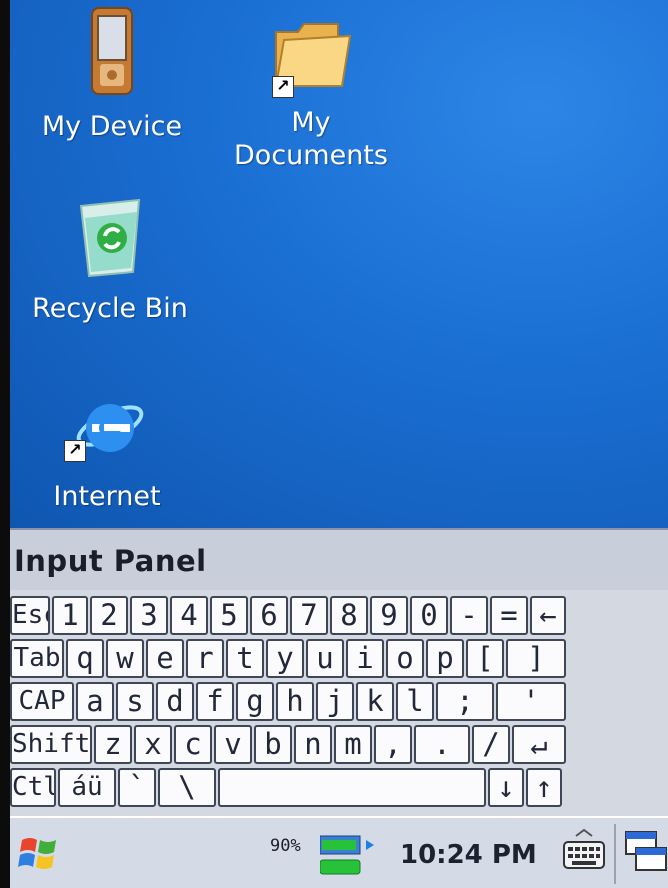 The width and height of the screenshot is (668, 888). Describe the element at coordinates (137, 787) in the screenshot. I see `key-backtick: `` at that location.